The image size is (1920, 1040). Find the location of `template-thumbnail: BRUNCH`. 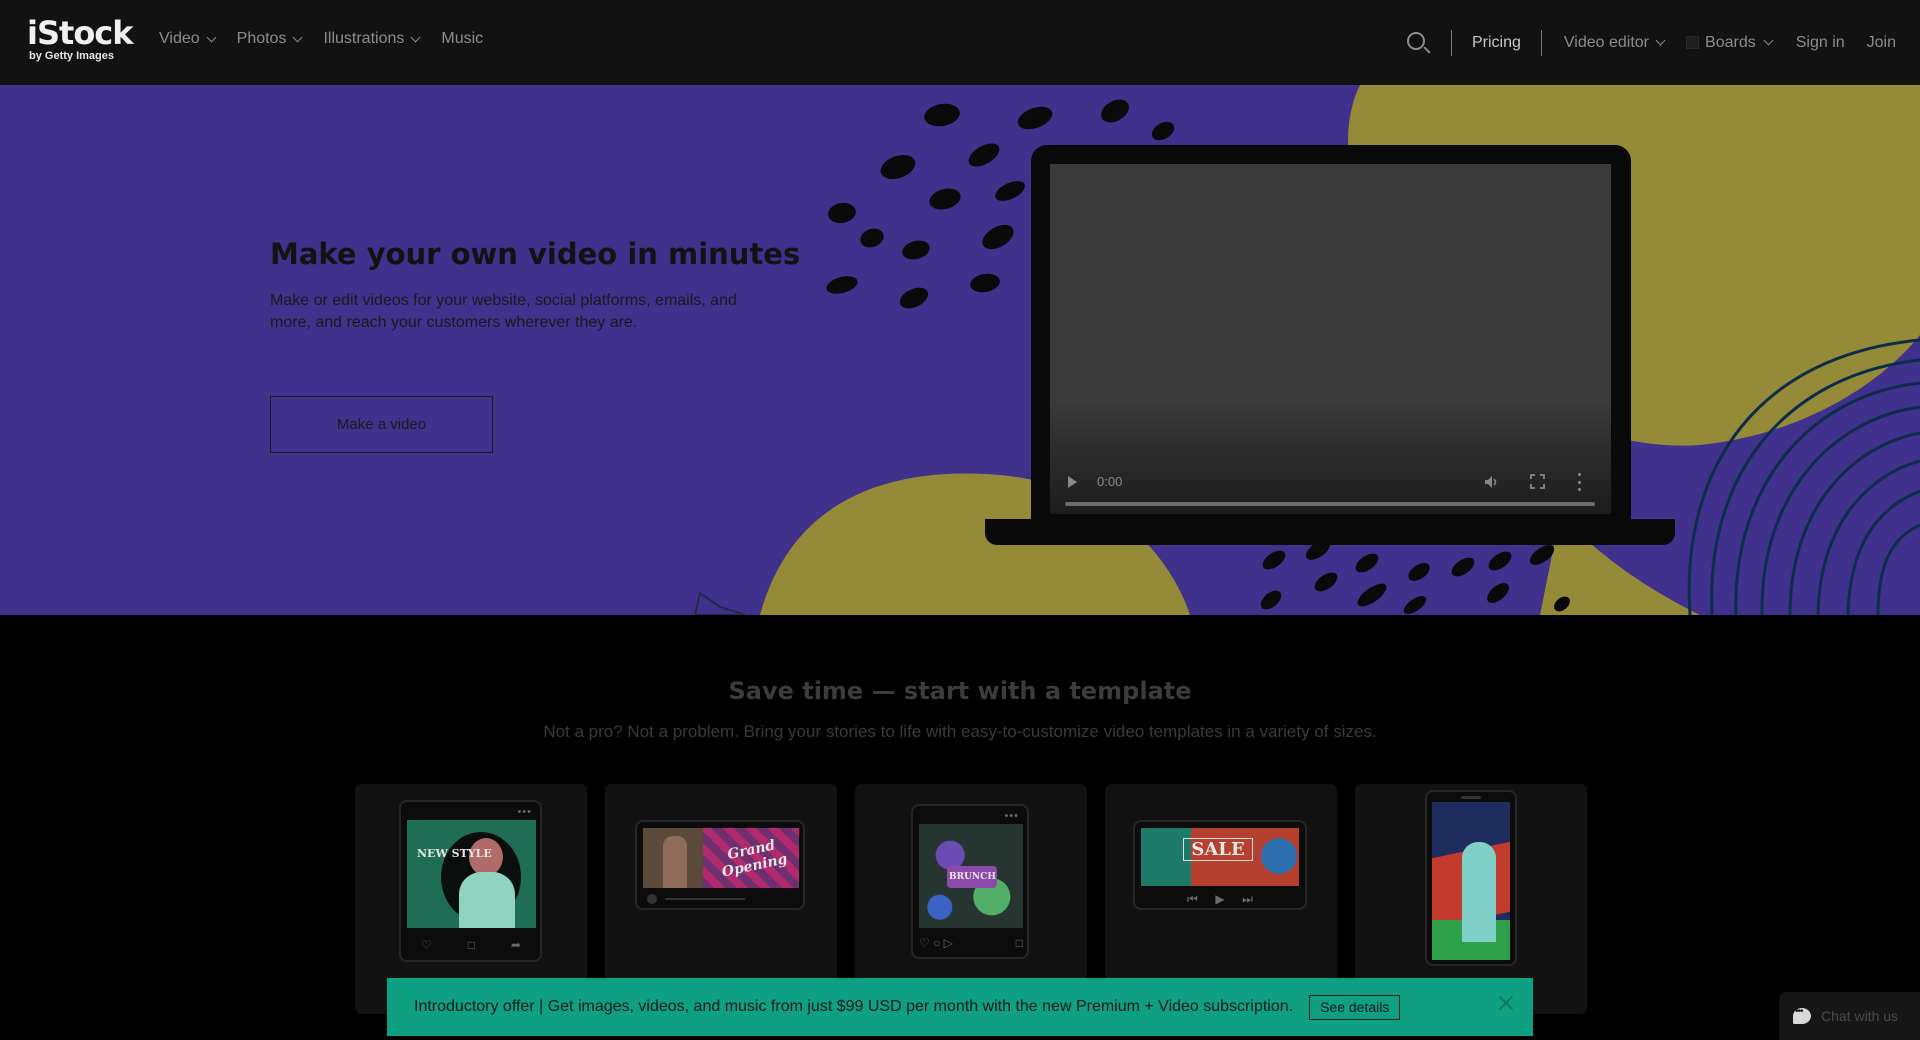

template-thumbnail: BRUNCH is located at coordinates (971, 876).